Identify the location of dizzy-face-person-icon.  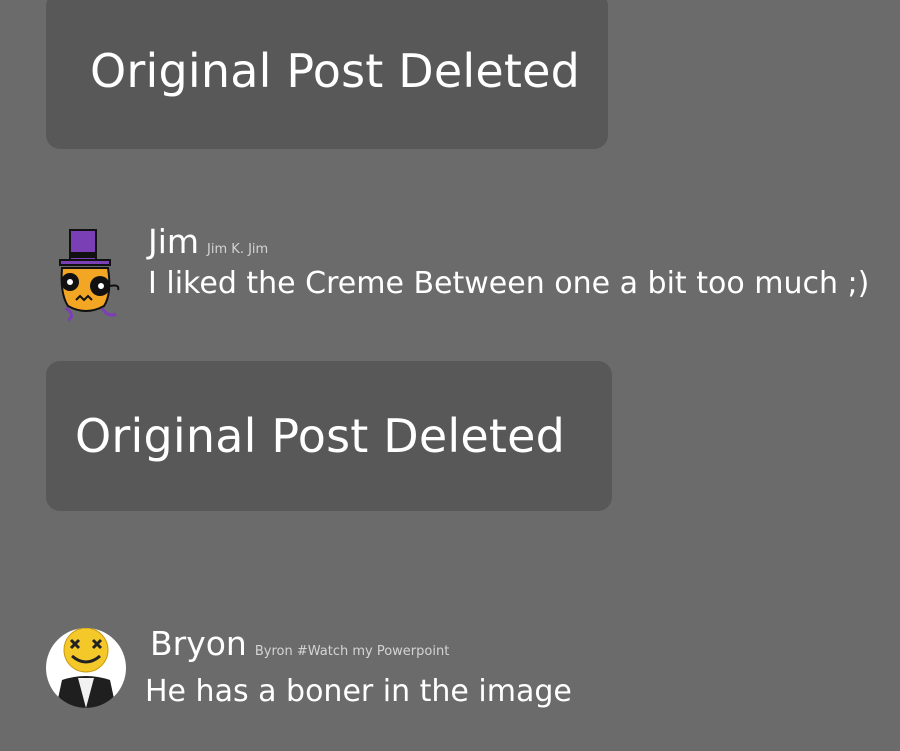
(86, 668).